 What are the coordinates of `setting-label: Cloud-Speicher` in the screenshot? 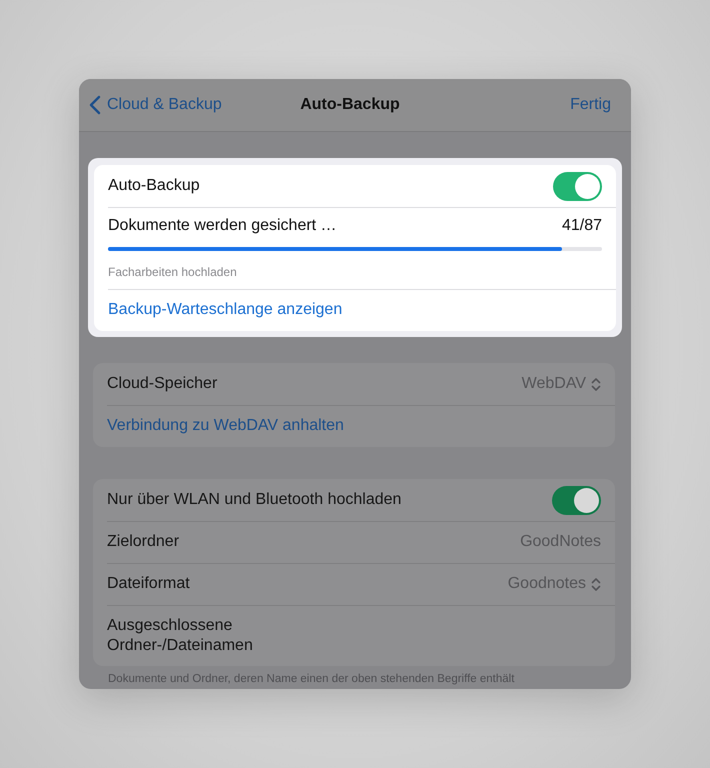 It's located at (162, 384).